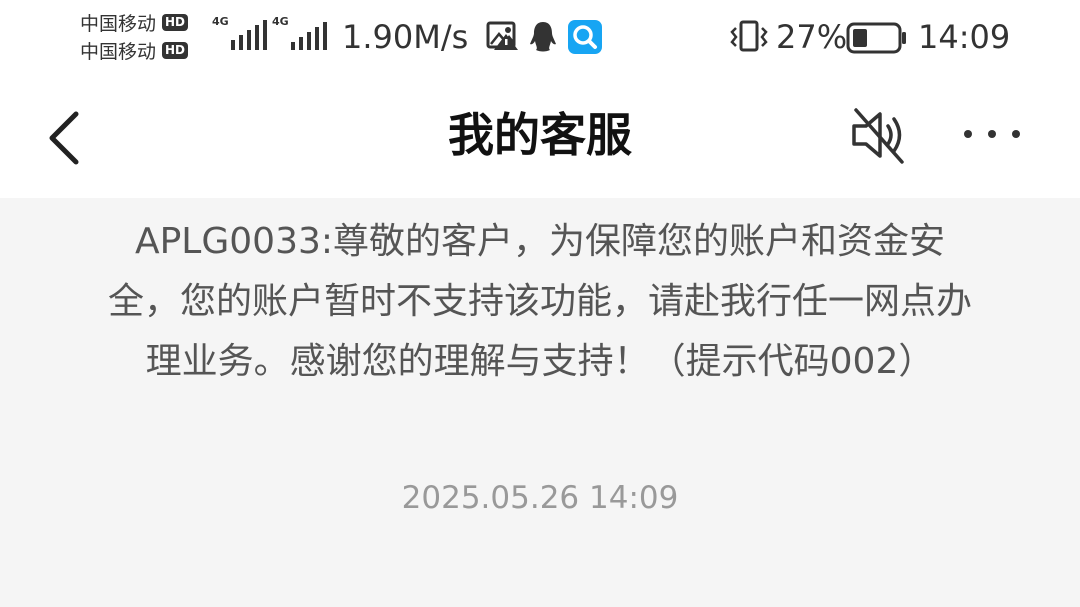 The height and width of the screenshot is (607, 1080). I want to click on network-speed: 1.90M/s, so click(405, 37).